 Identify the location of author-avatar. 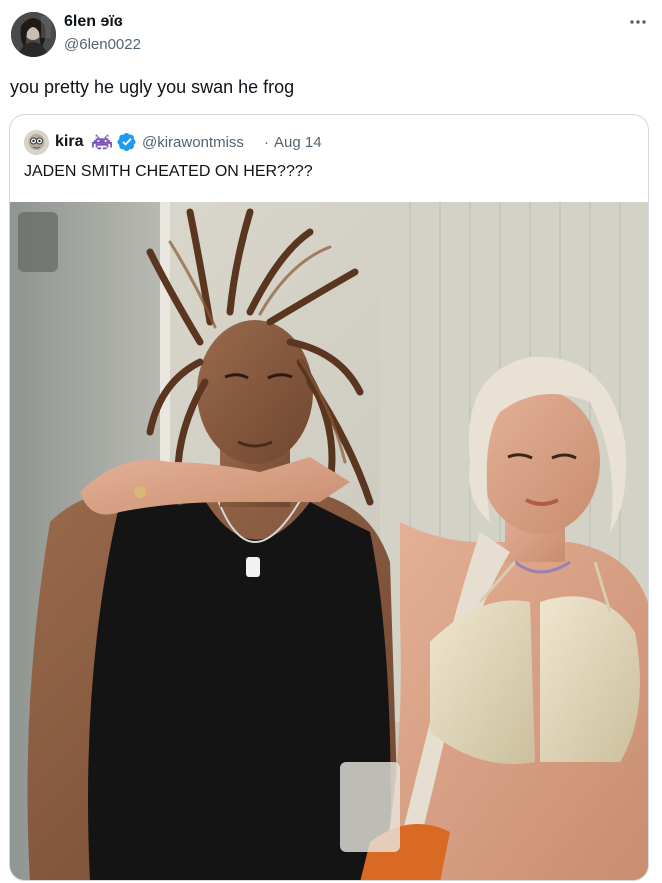
(33, 34).